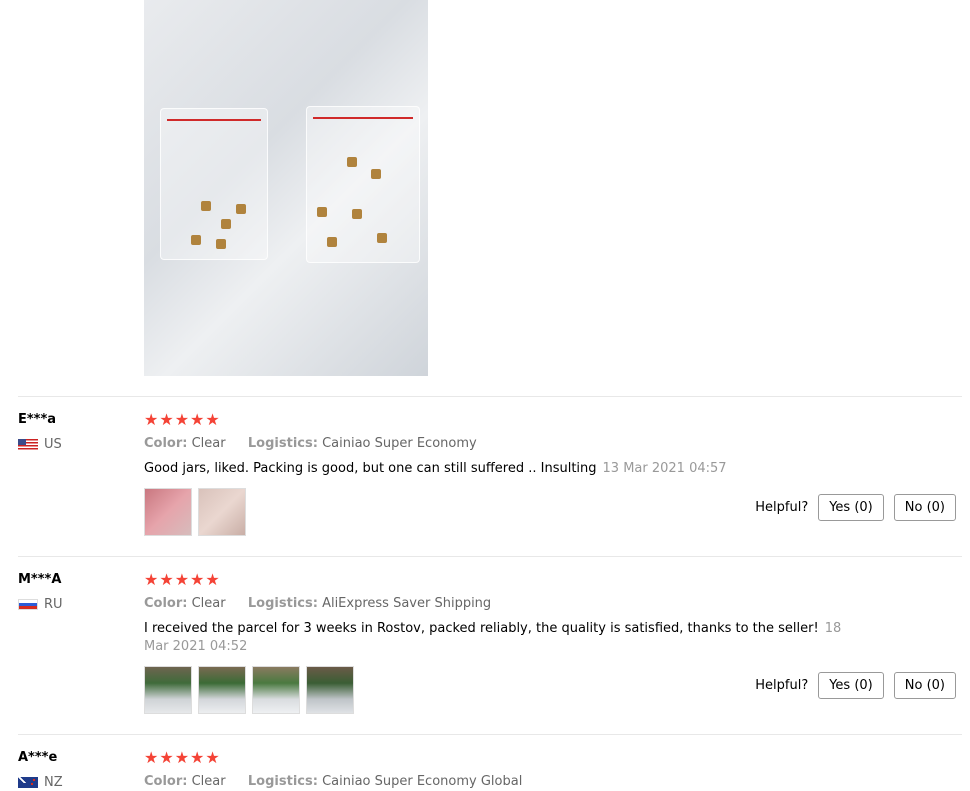 This screenshot has width=970, height=791. What do you see at coordinates (40, 579) in the screenshot?
I see `reviewer-name: M***A` at bounding box center [40, 579].